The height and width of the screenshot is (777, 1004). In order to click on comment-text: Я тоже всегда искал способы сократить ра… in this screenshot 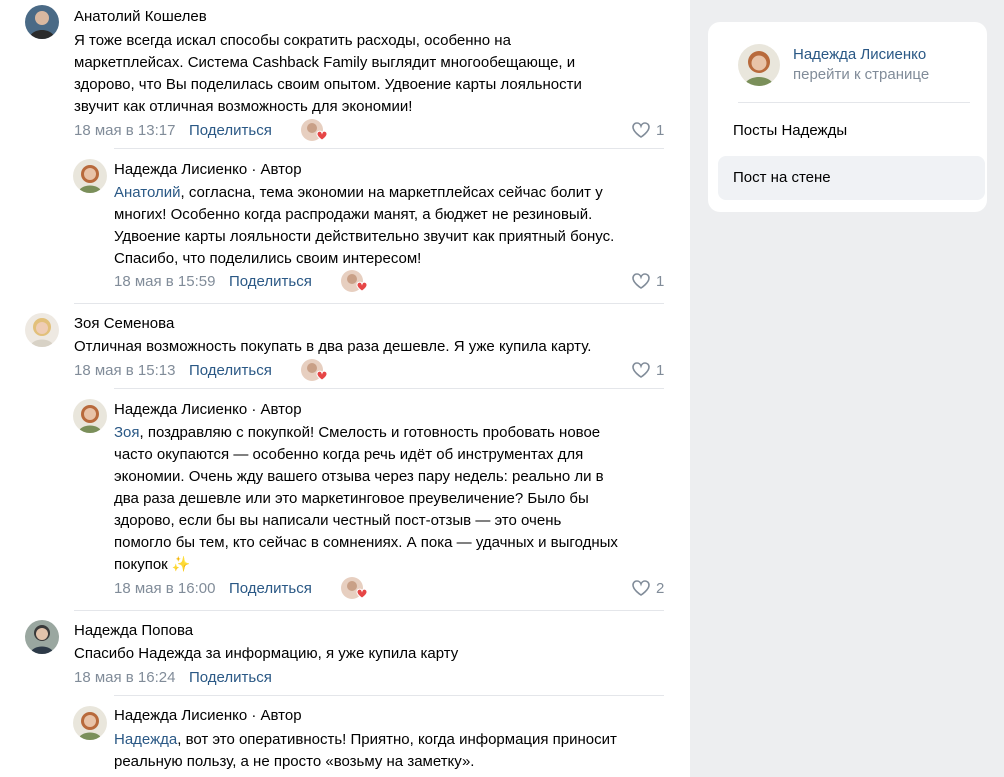, I will do `click(328, 73)`.